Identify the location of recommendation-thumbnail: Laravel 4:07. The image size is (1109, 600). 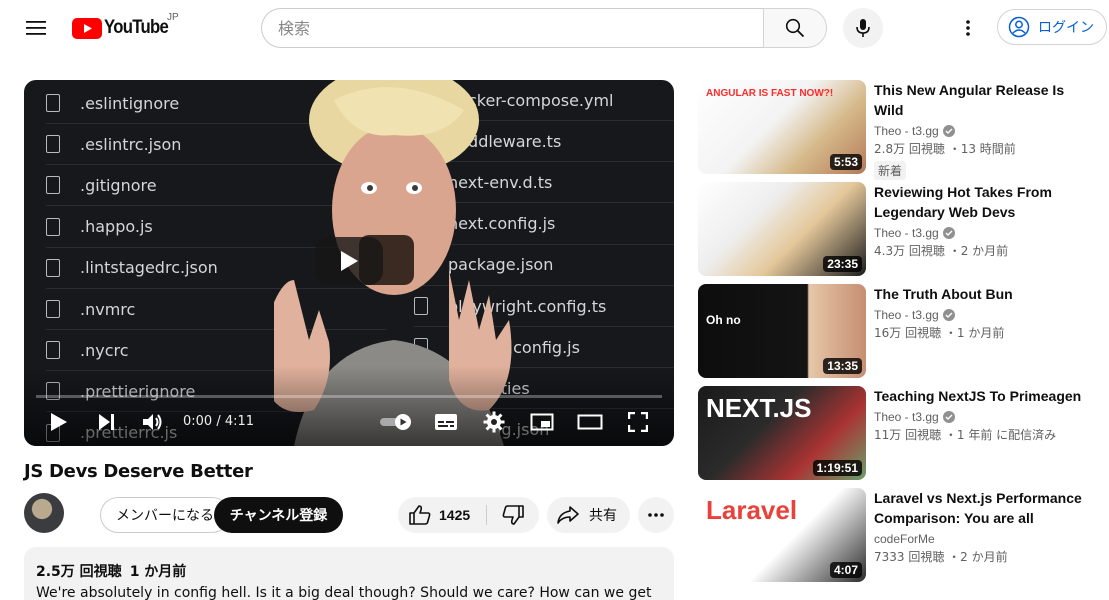
(782, 535).